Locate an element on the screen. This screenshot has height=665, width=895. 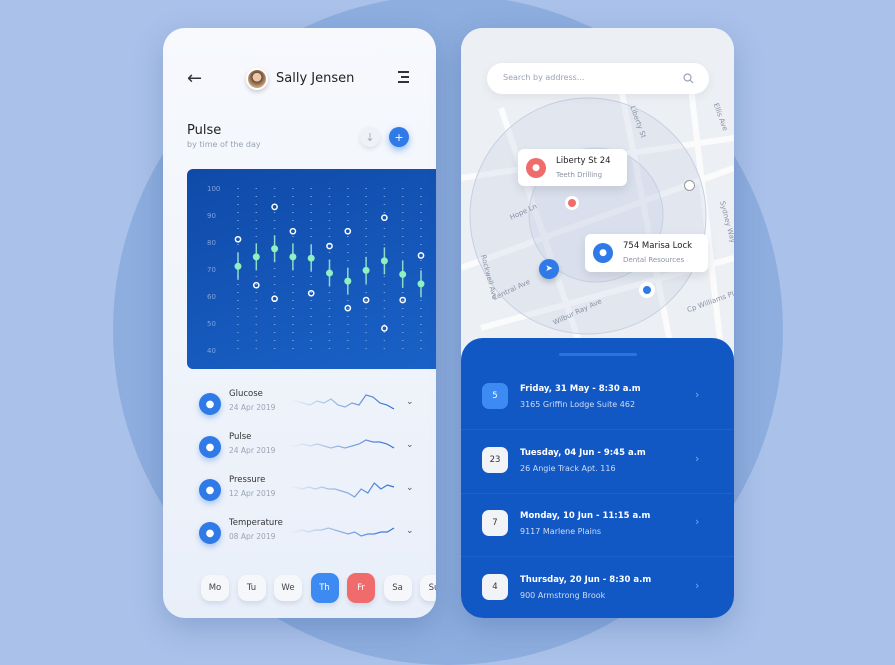
appointment-address: 900 Armstrong Brook is located at coordinates (563, 595).